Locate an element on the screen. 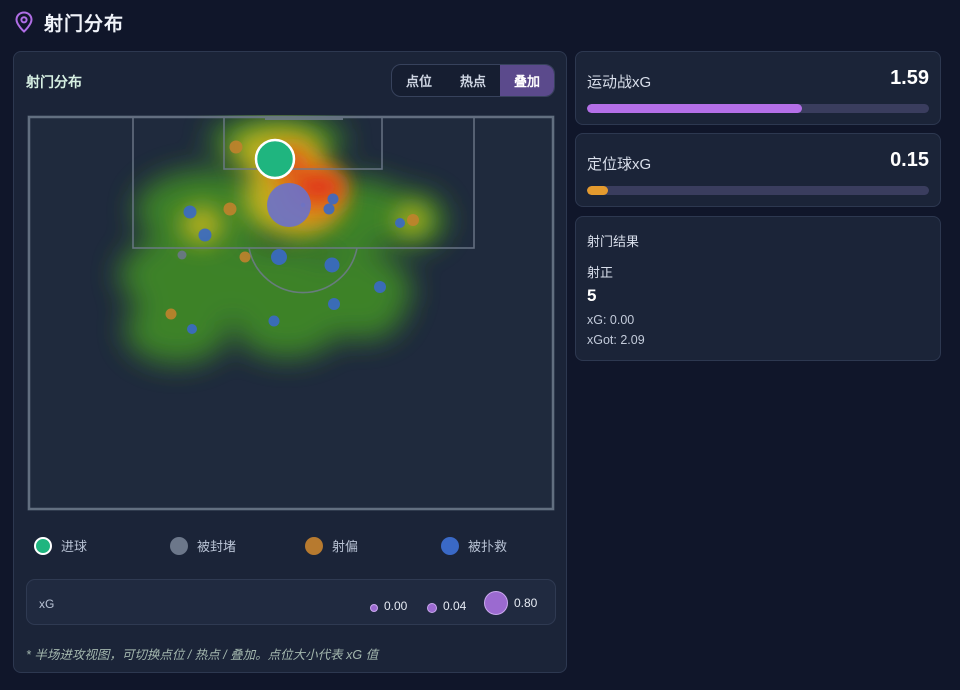 The height and width of the screenshot is (690, 960). location-pin-icon is located at coordinates (24, 22).